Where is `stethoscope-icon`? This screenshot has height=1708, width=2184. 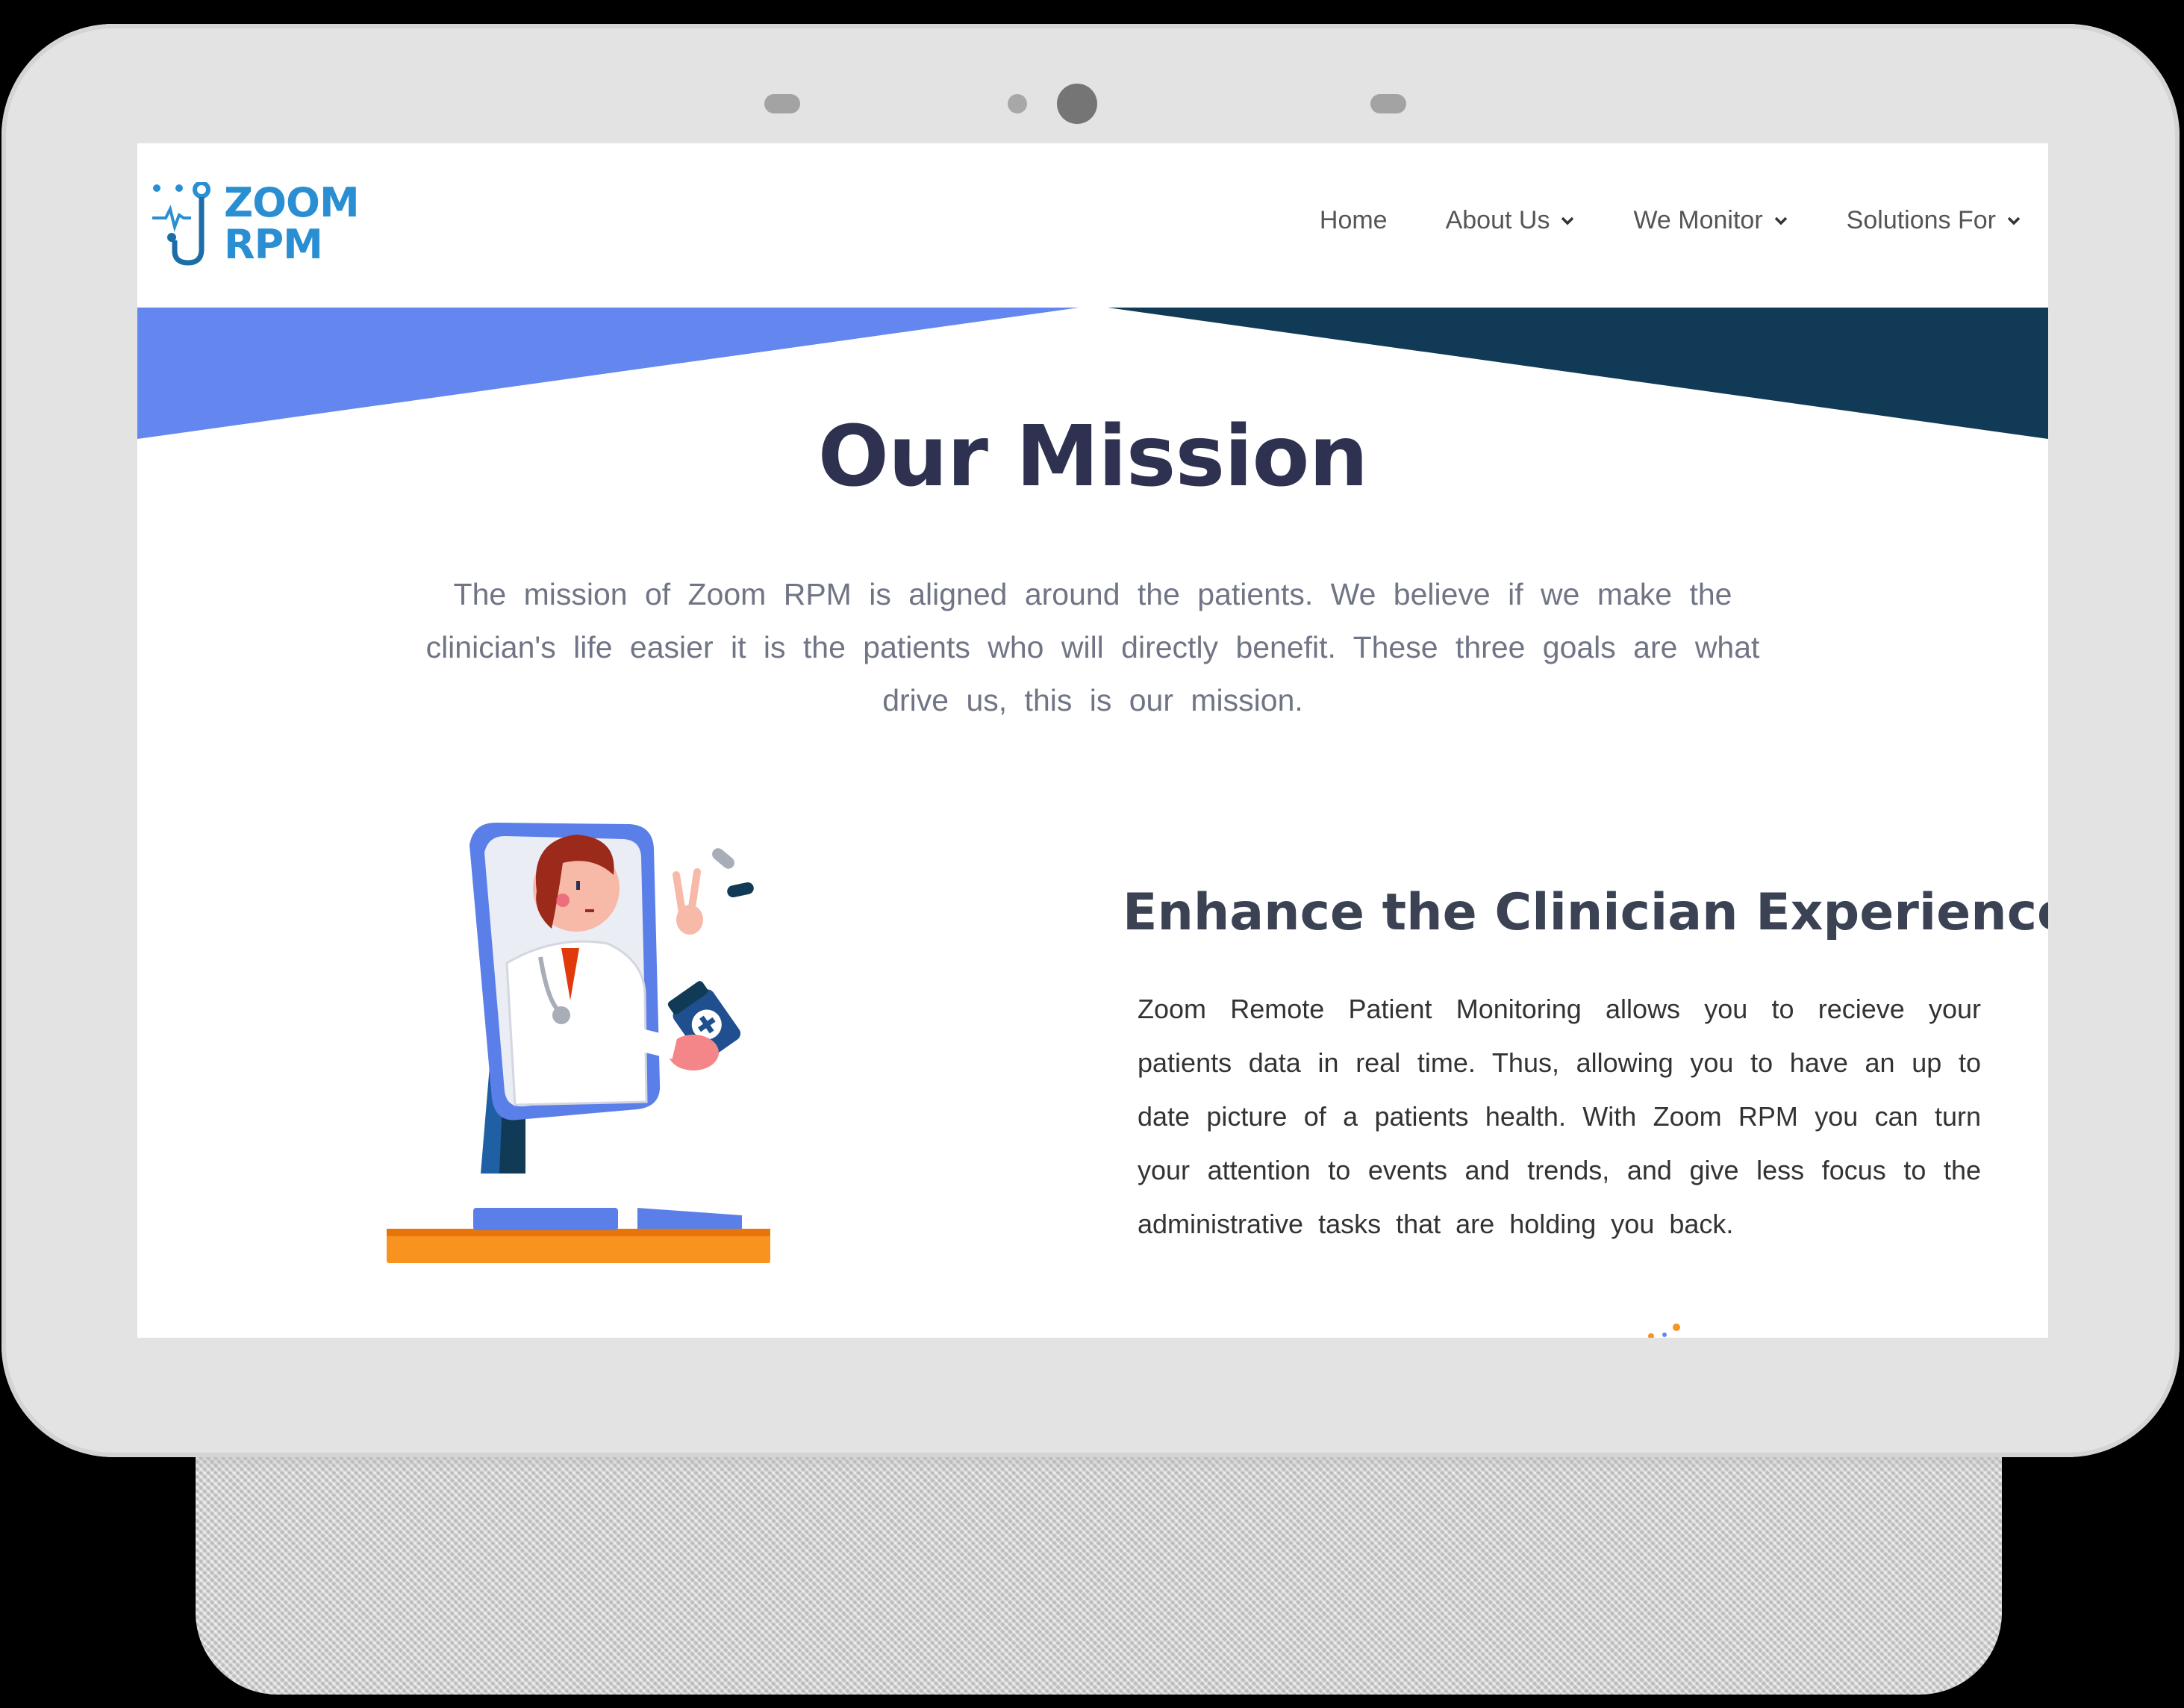
stethoscope-icon is located at coordinates (181, 224).